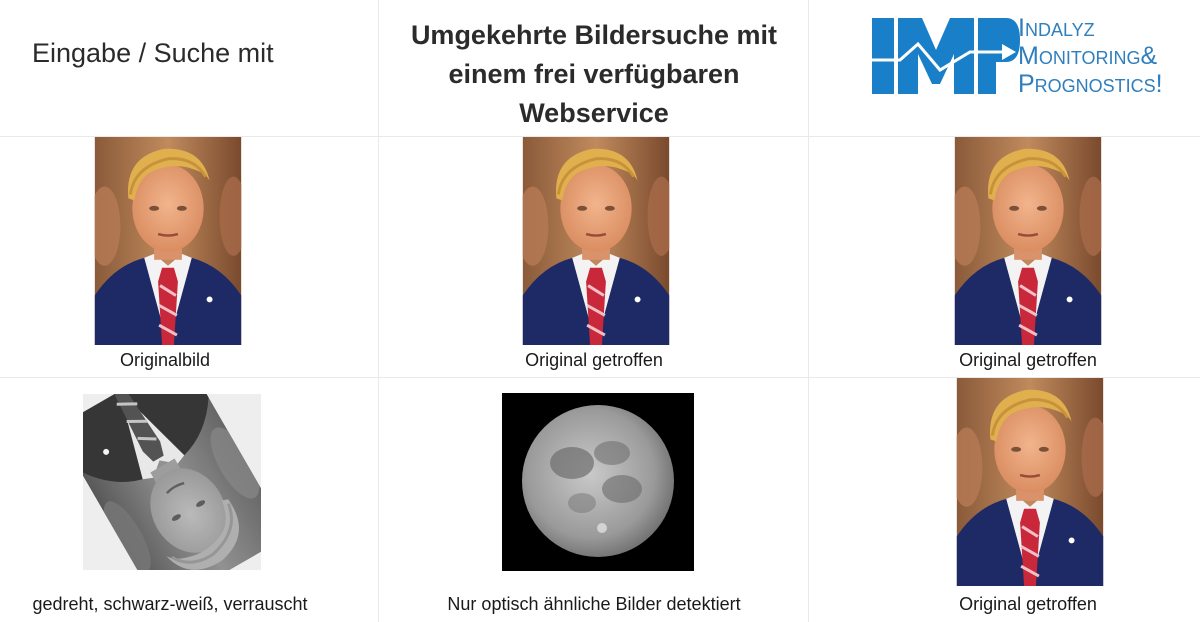 Image resolution: width=1200 pixels, height=622 pixels. What do you see at coordinates (945, 56) in the screenshot?
I see `imp-logo-mark` at bounding box center [945, 56].